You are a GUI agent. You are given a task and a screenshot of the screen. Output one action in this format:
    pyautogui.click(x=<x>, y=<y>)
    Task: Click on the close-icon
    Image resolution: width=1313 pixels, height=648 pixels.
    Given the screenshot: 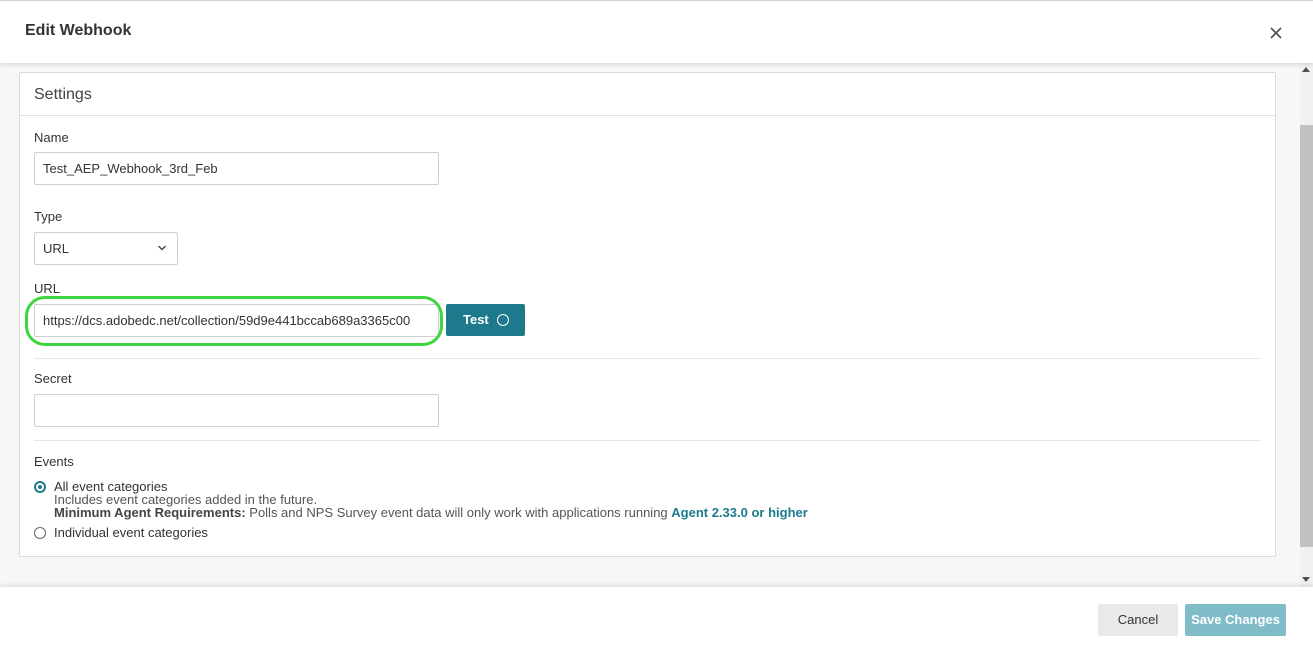 What is the action you would take?
    pyautogui.click(x=1276, y=33)
    